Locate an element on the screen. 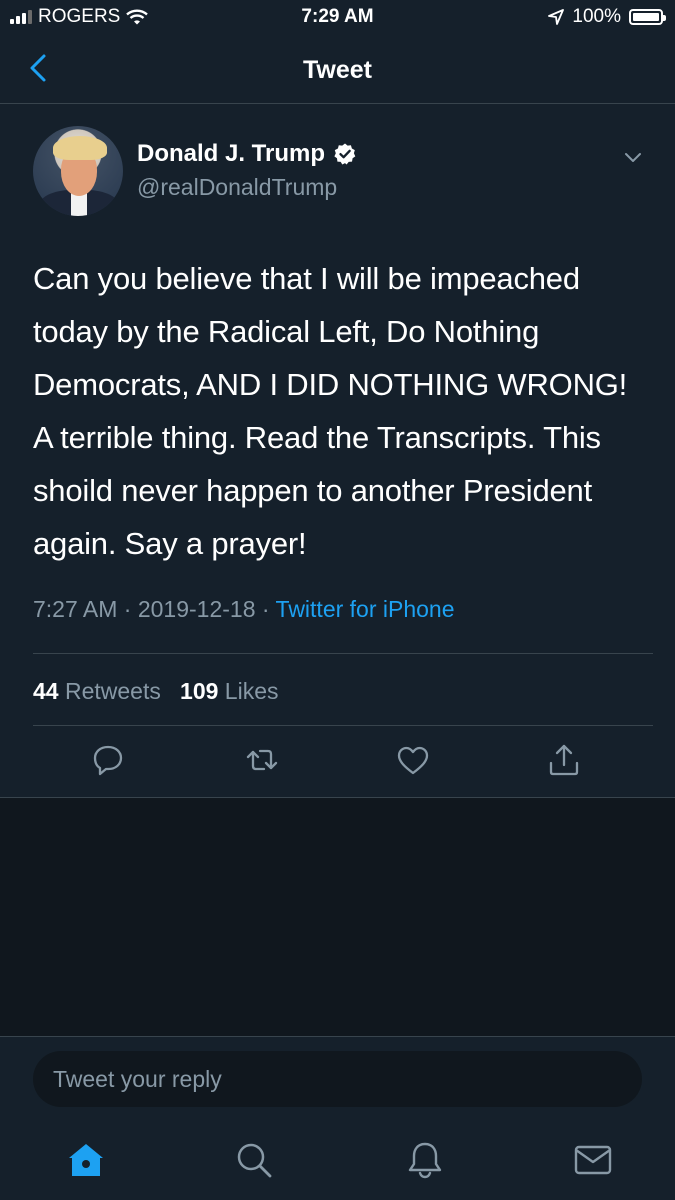 This screenshot has height=1200, width=675. likes-label: Likes is located at coordinates (251, 691).